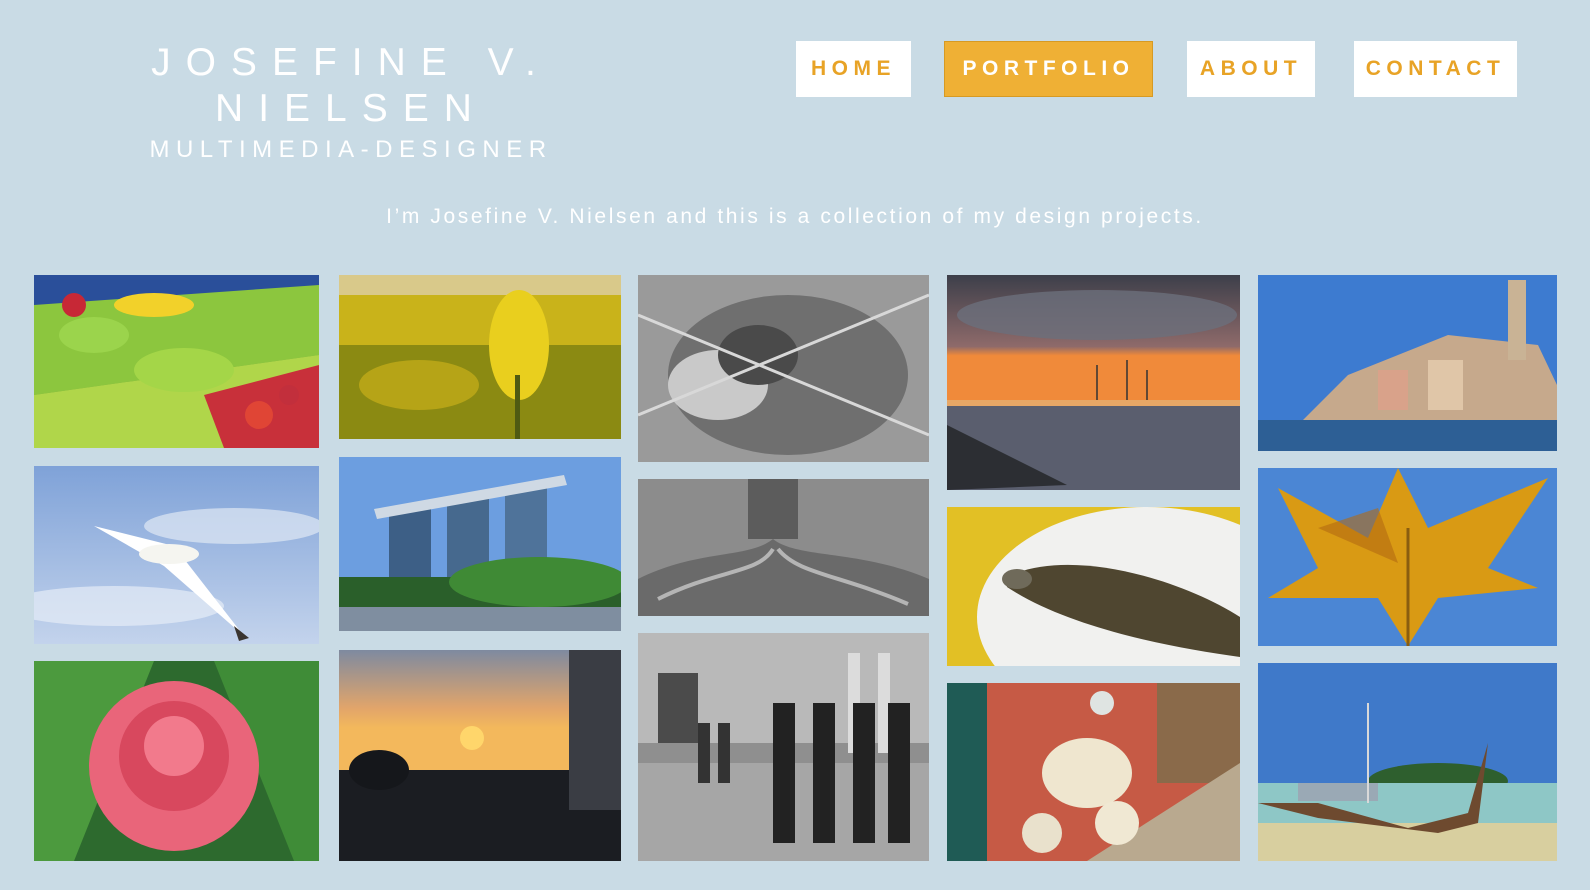 This screenshot has width=1590, height=890. What do you see at coordinates (783, 747) in the screenshot?
I see `gallery-image-royal-guards` at bounding box center [783, 747].